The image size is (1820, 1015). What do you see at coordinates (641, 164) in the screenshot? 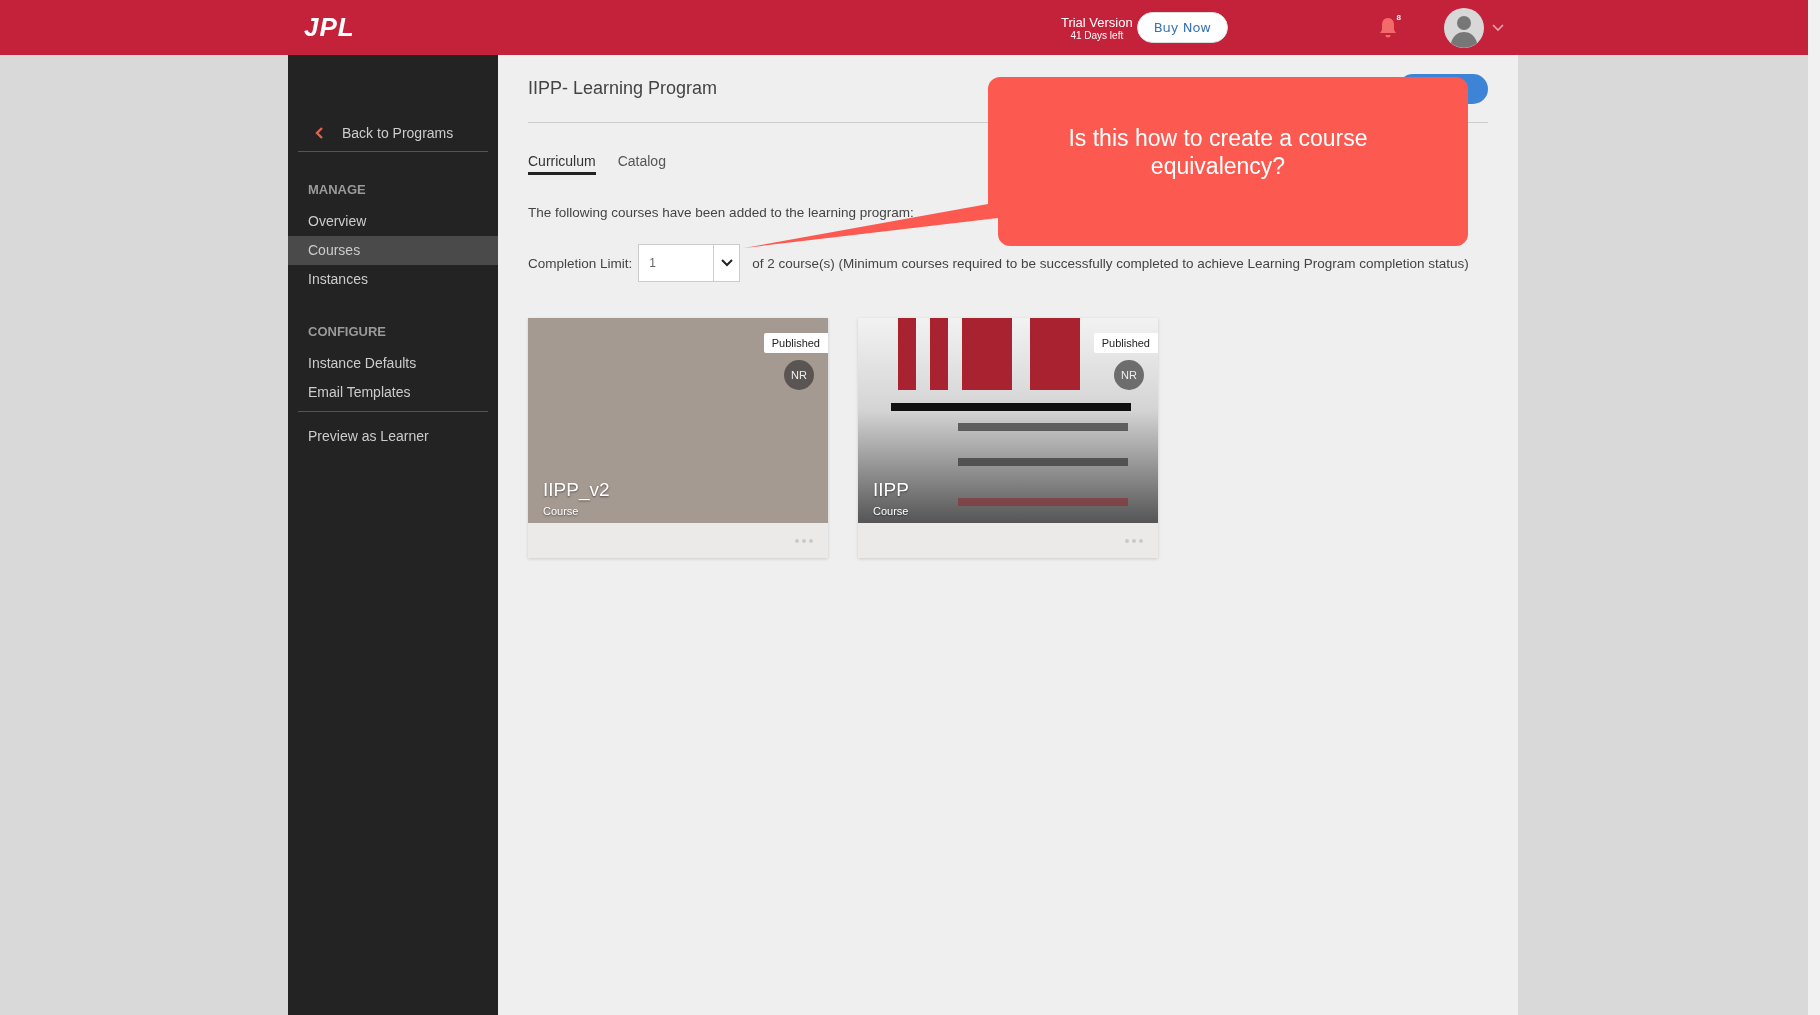
I see `tab: Catalog` at bounding box center [641, 164].